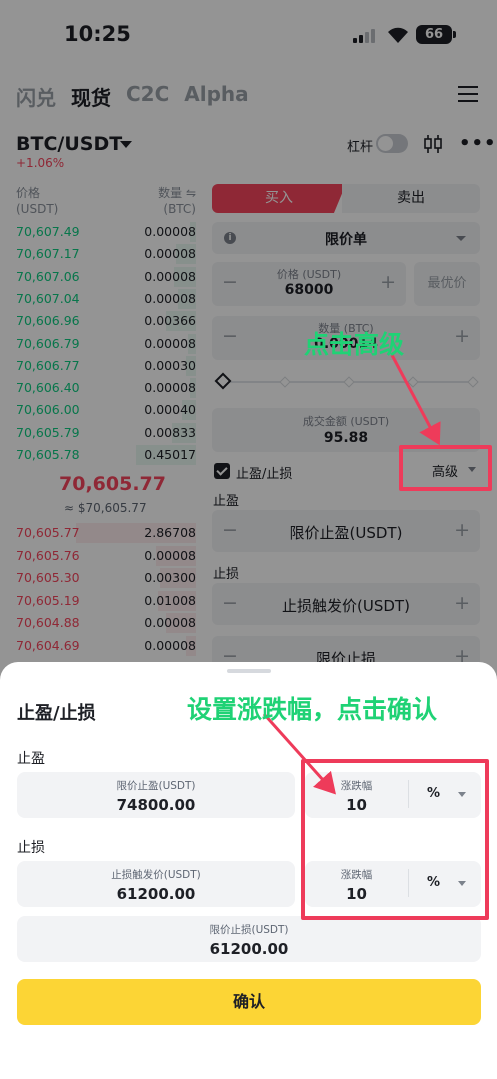  I want to click on annotation-click-advanced: 点击高级, so click(354, 344).